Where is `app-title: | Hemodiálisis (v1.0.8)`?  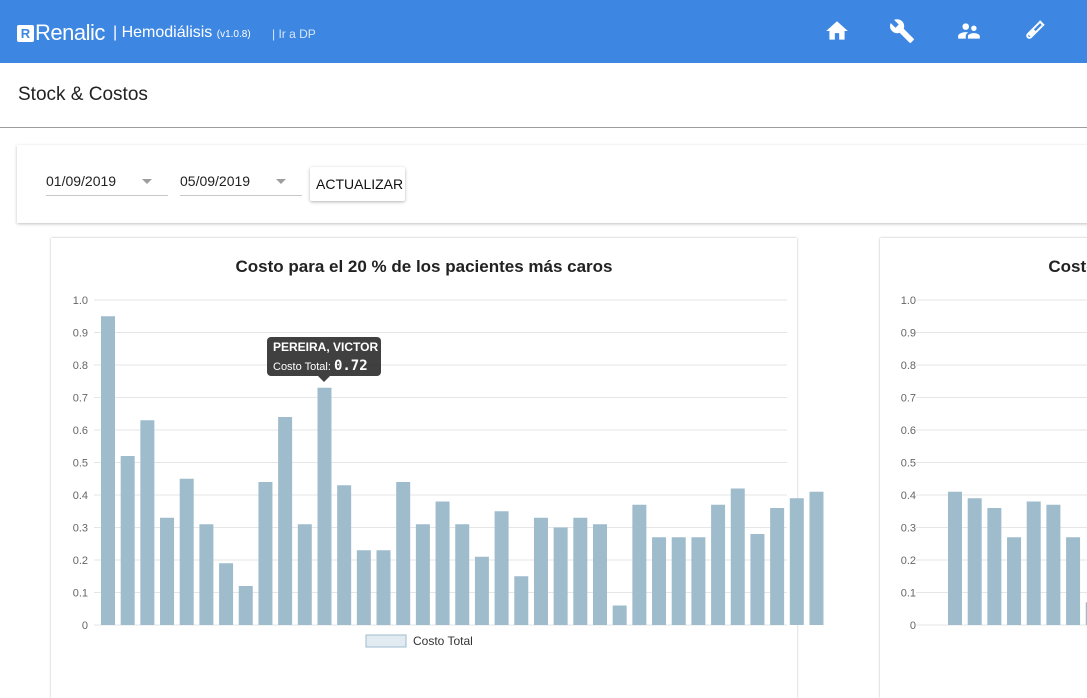 app-title: | Hemodiálisis (v1.0.8) is located at coordinates (182, 33).